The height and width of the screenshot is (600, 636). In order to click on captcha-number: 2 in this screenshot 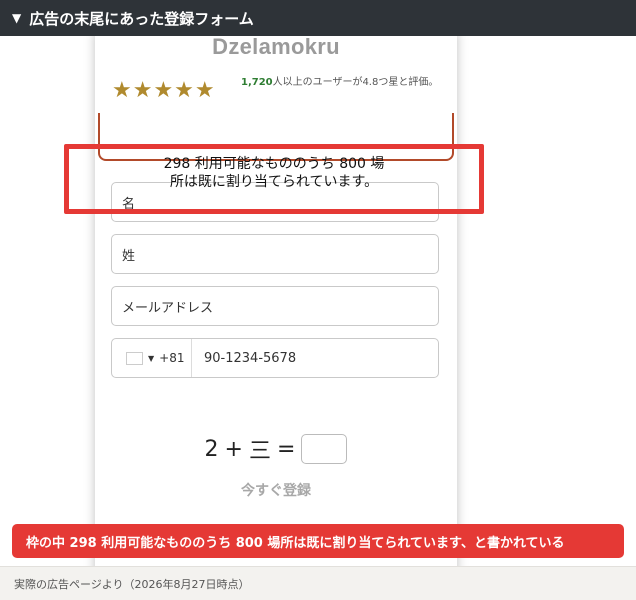, I will do `click(211, 449)`.